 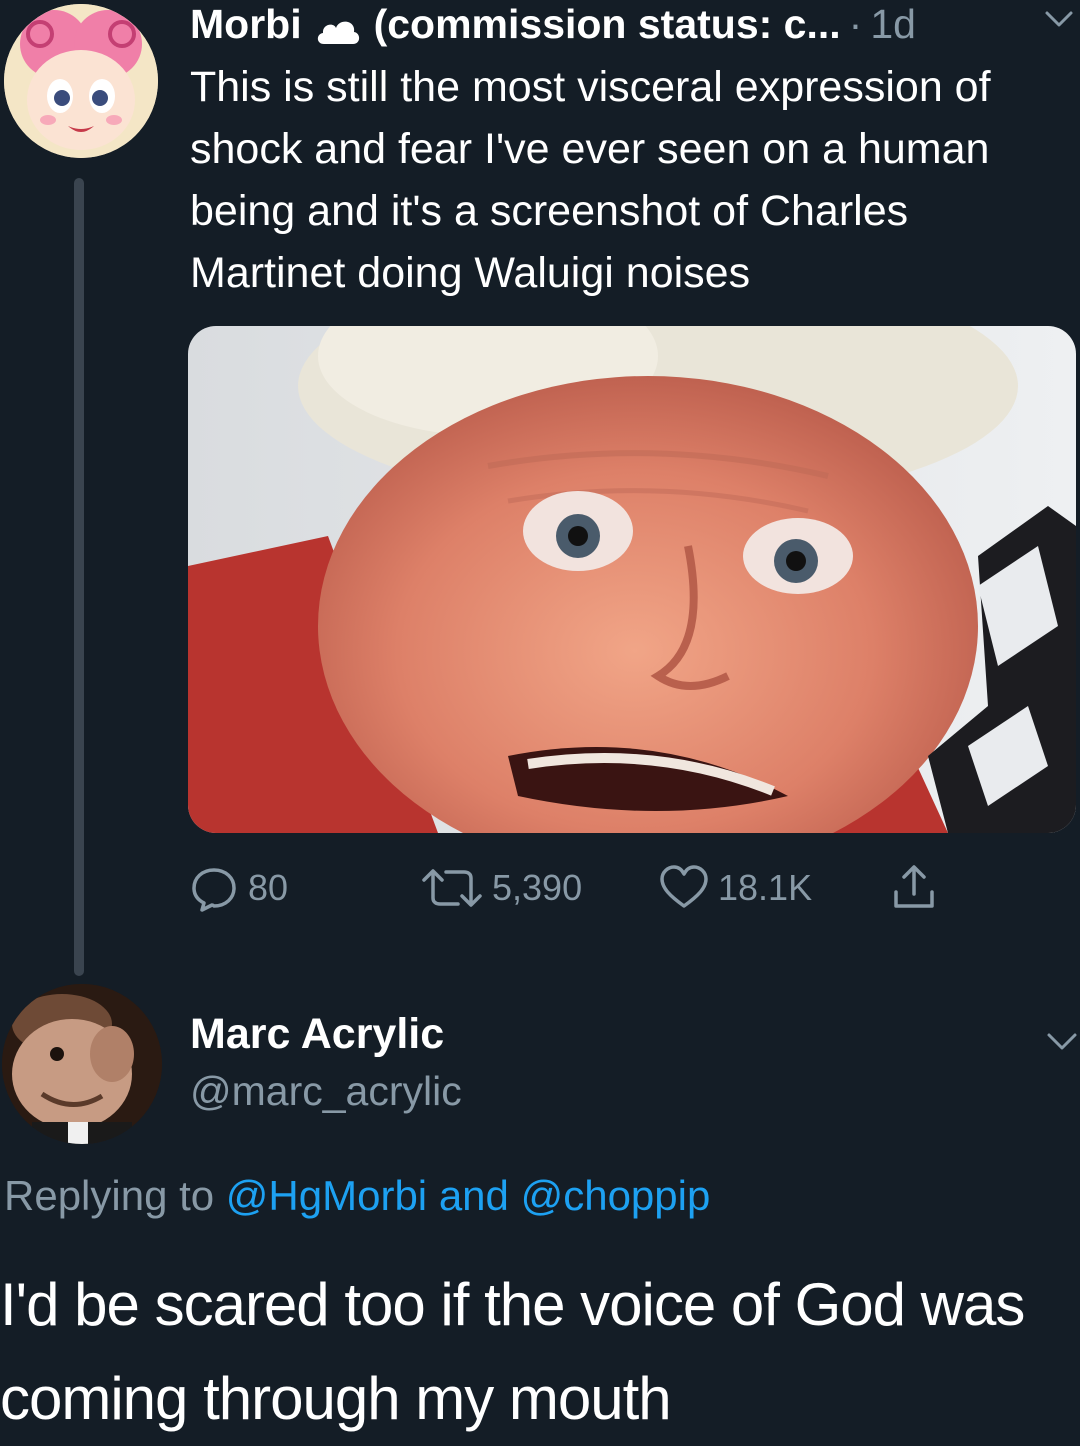 I want to click on retweet-count: 5,390, so click(x=537, y=887).